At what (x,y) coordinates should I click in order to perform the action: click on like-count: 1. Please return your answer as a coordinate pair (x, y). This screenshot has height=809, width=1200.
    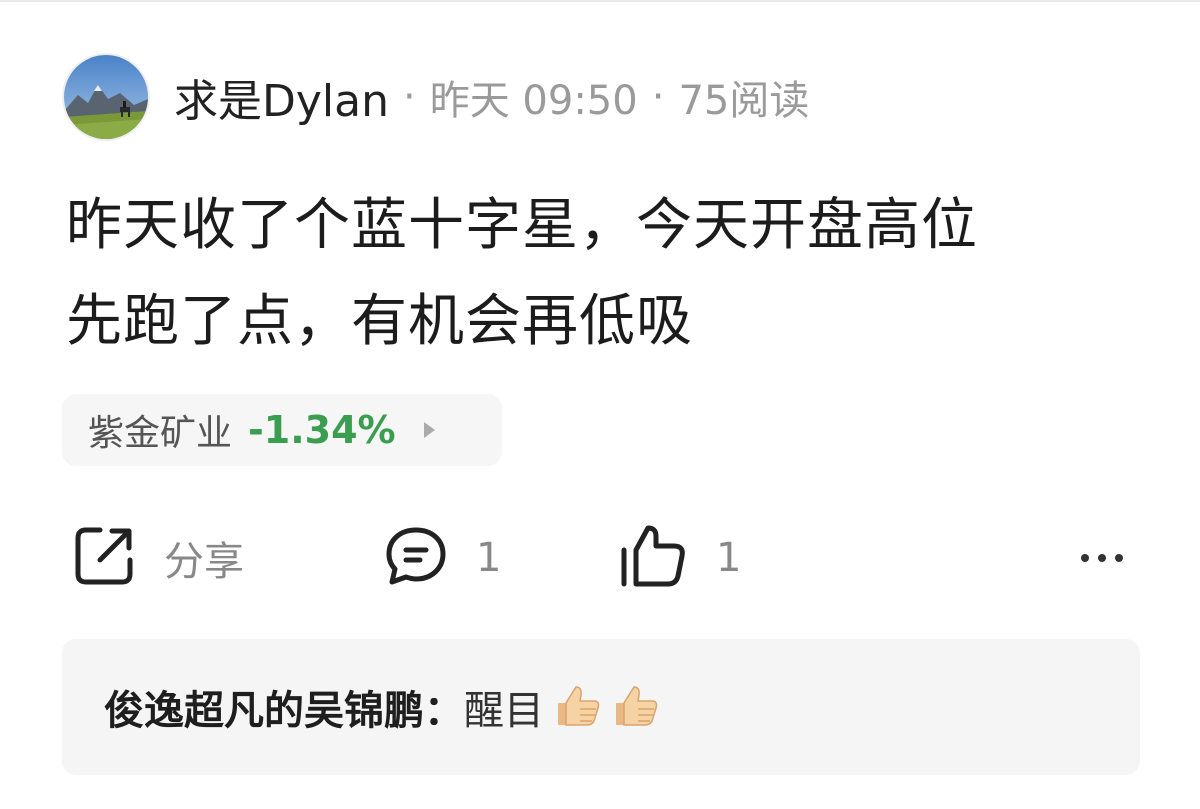
    Looking at the image, I should click on (729, 558).